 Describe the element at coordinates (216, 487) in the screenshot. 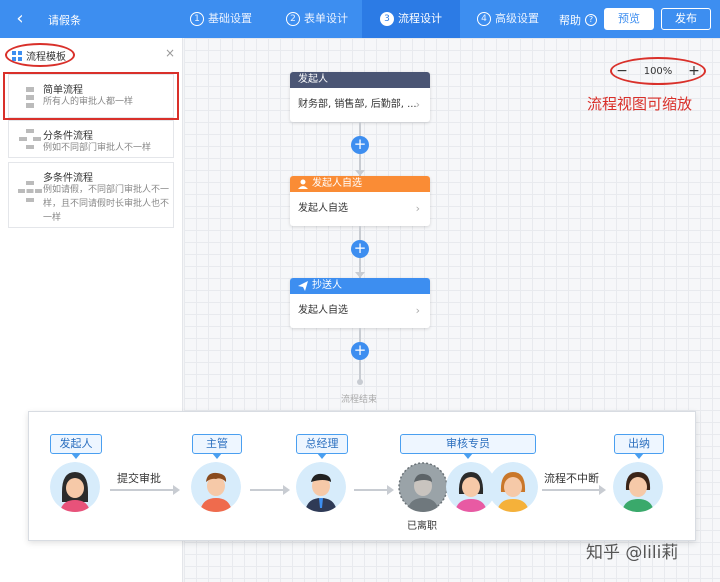

I see `avatar-supervisor-icon` at that location.